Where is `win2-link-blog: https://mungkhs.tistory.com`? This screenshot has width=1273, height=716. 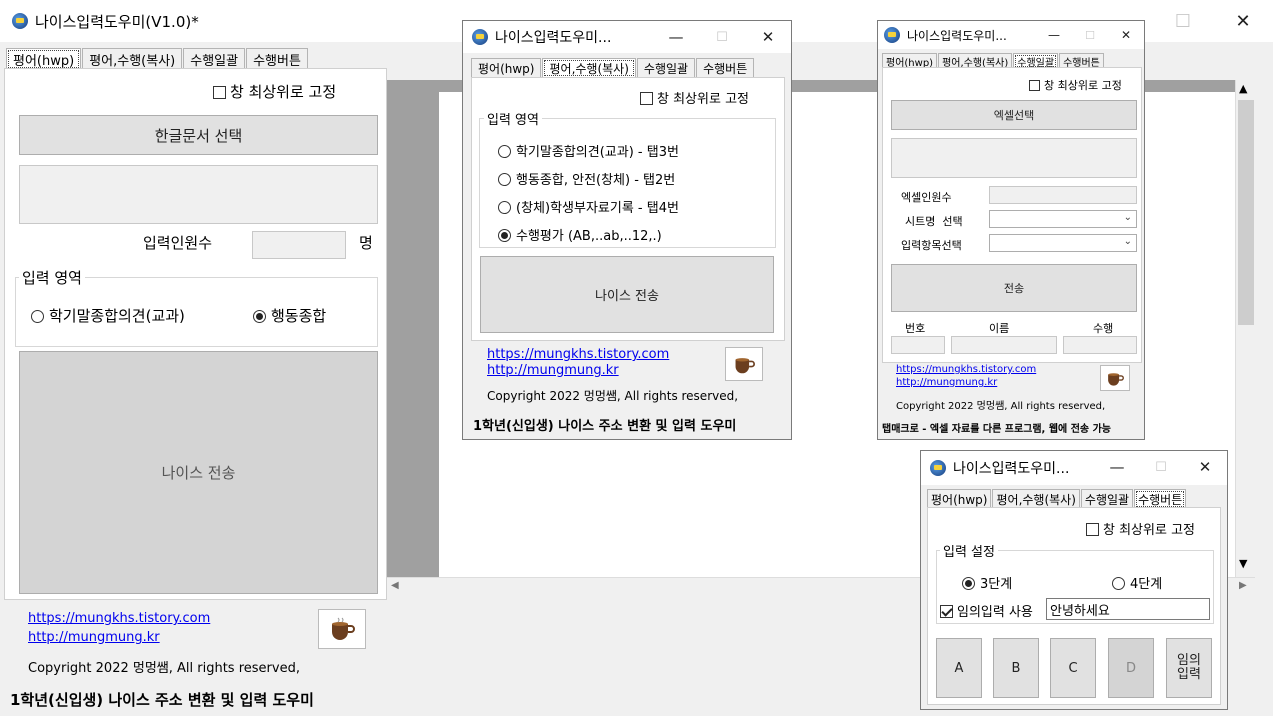
win2-link-blog: https://mungkhs.tistory.com is located at coordinates (578, 354).